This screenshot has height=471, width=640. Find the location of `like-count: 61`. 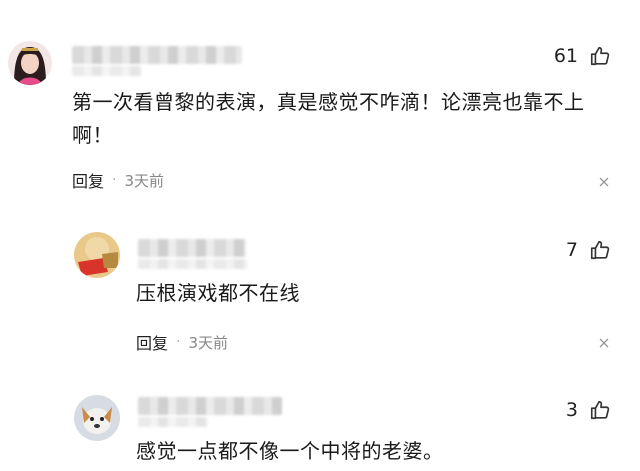

like-count: 61 is located at coordinates (565, 56).